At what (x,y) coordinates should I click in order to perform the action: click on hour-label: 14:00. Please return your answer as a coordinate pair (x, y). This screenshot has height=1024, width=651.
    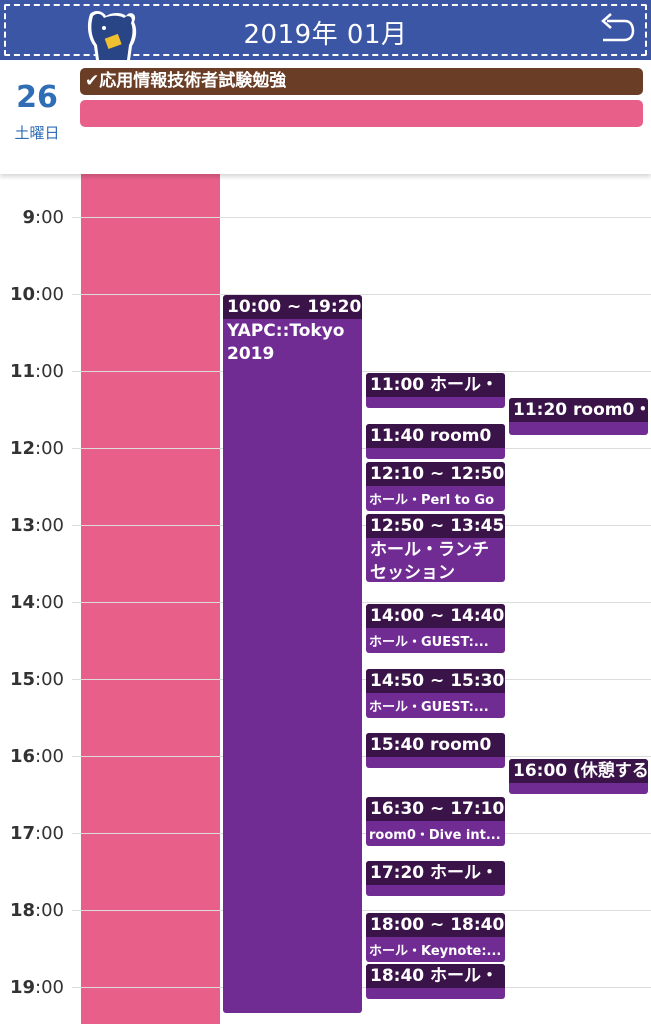
    Looking at the image, I should click on (36, 602).